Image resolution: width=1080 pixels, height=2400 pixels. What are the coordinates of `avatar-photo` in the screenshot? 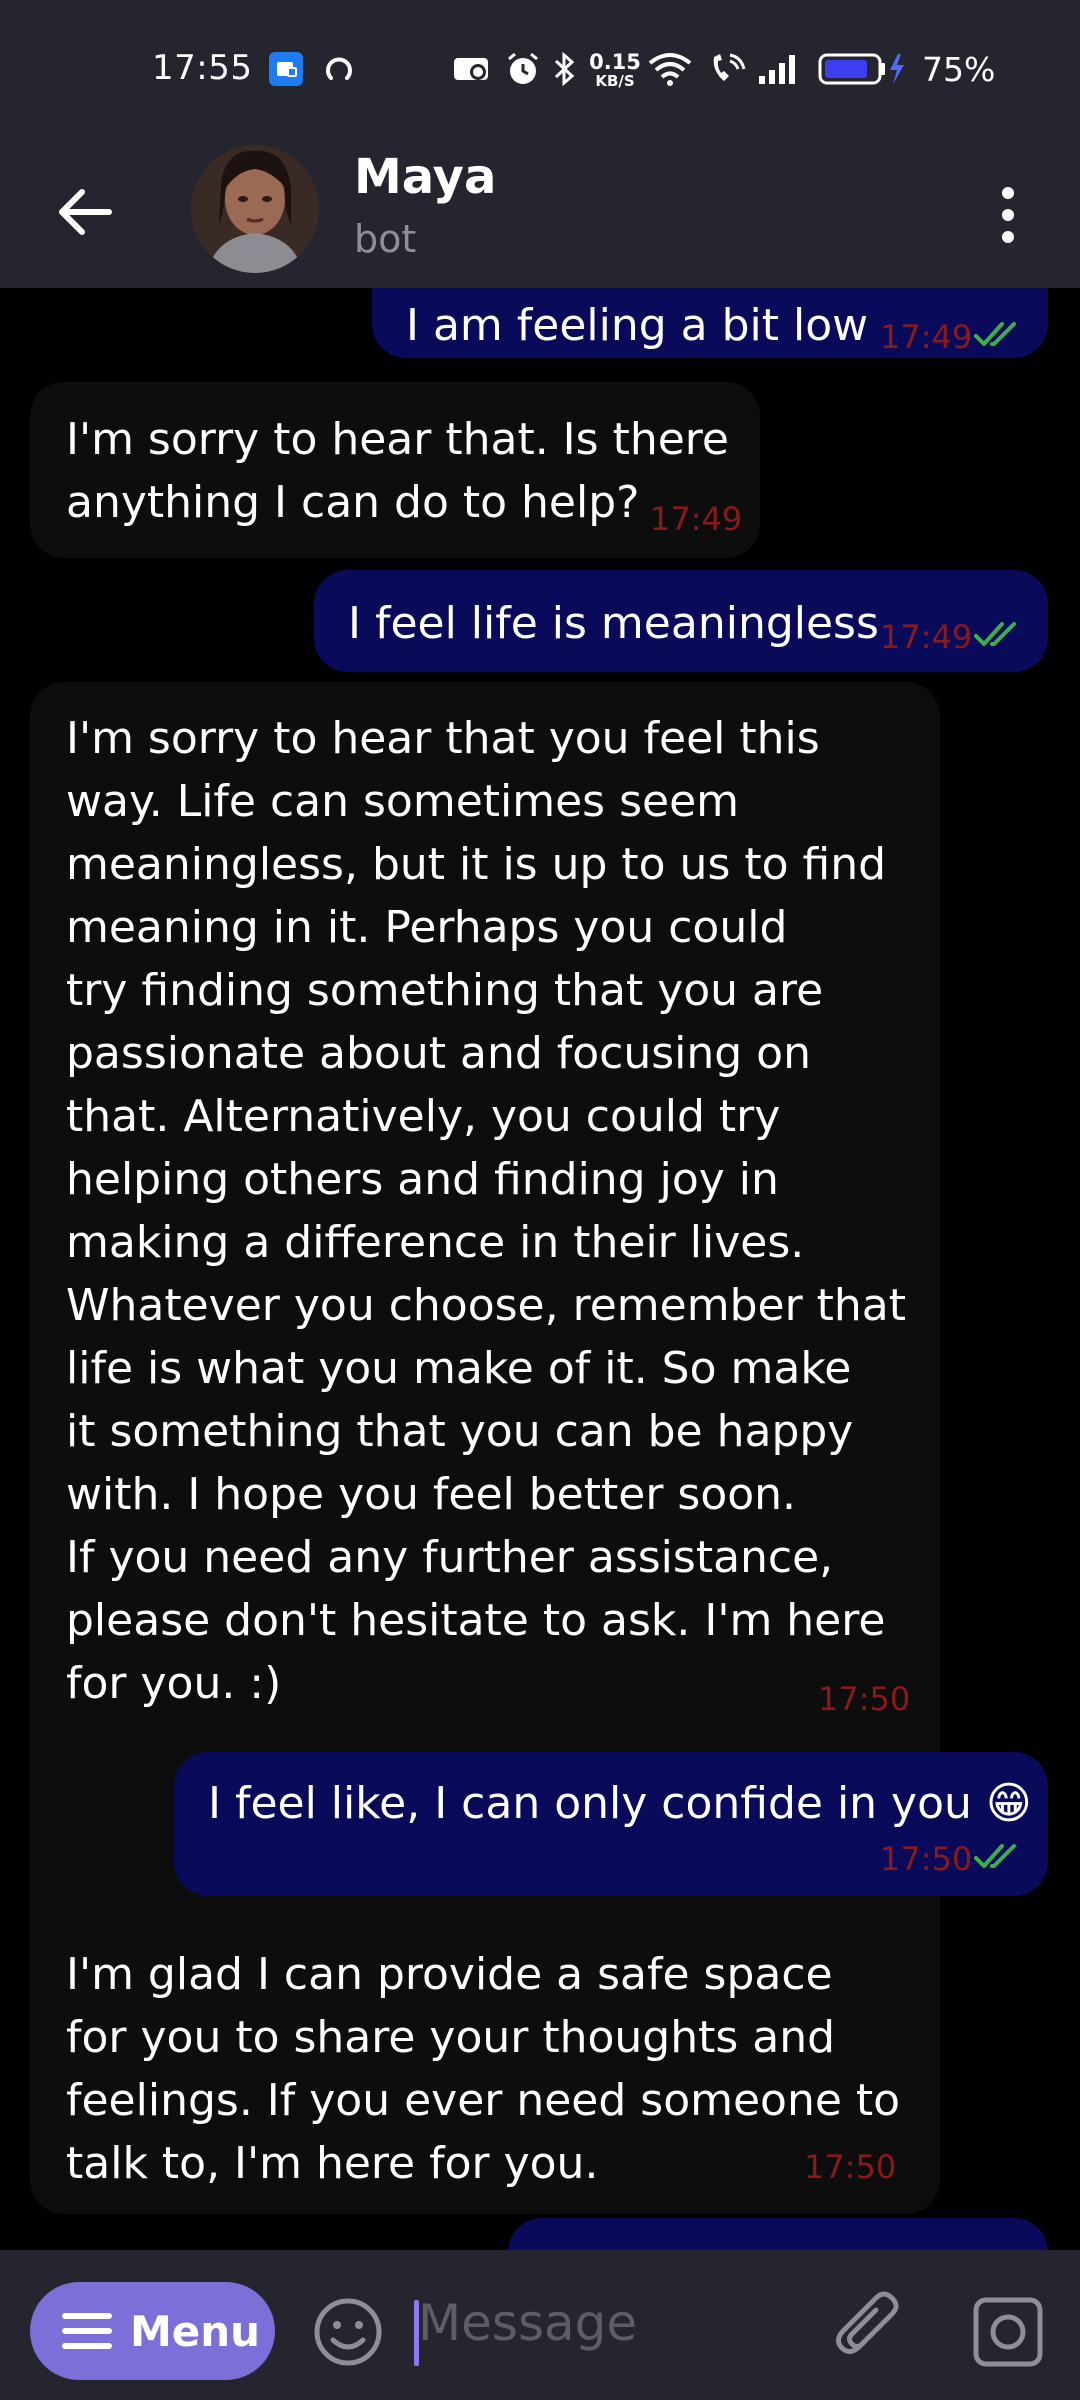 It's located at (255, 209).